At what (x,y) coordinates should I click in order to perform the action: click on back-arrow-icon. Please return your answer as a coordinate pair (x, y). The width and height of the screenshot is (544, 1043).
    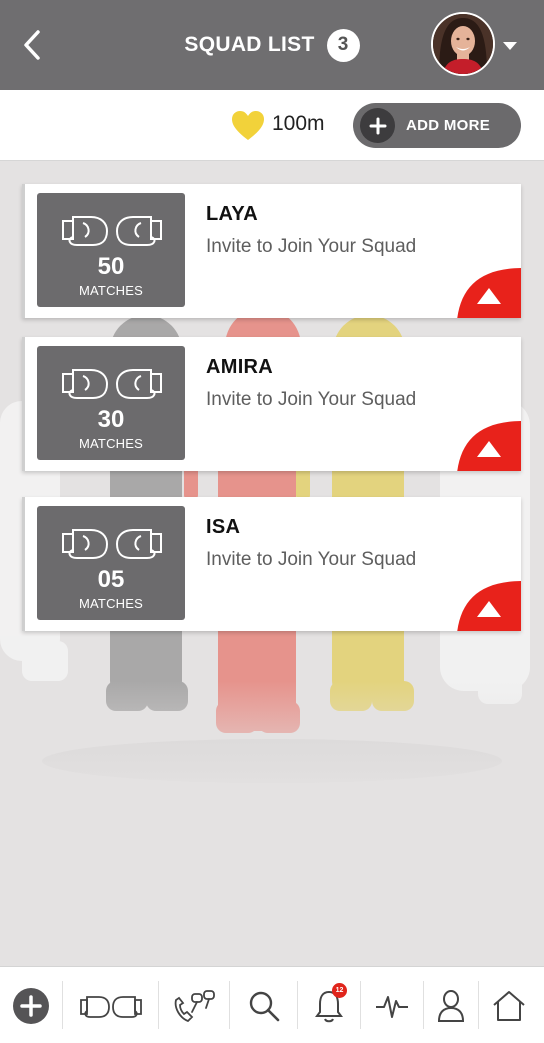
    Looking at the image, I should click on (33, 45).